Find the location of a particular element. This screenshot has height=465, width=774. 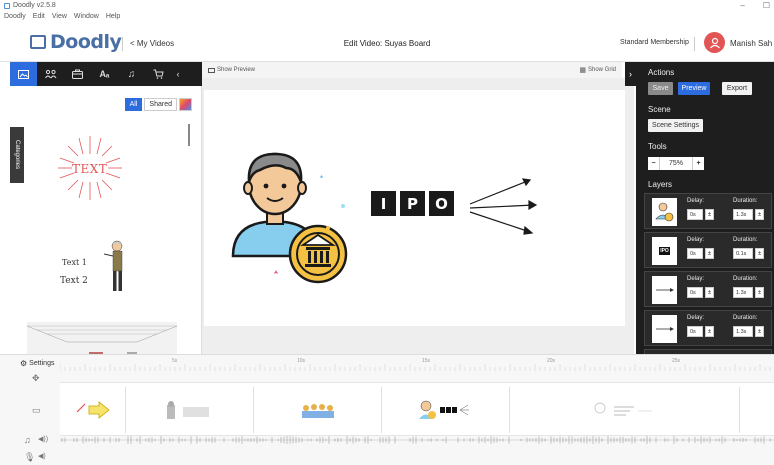

scene-heading: Scene is located at coordinates (659, 109).